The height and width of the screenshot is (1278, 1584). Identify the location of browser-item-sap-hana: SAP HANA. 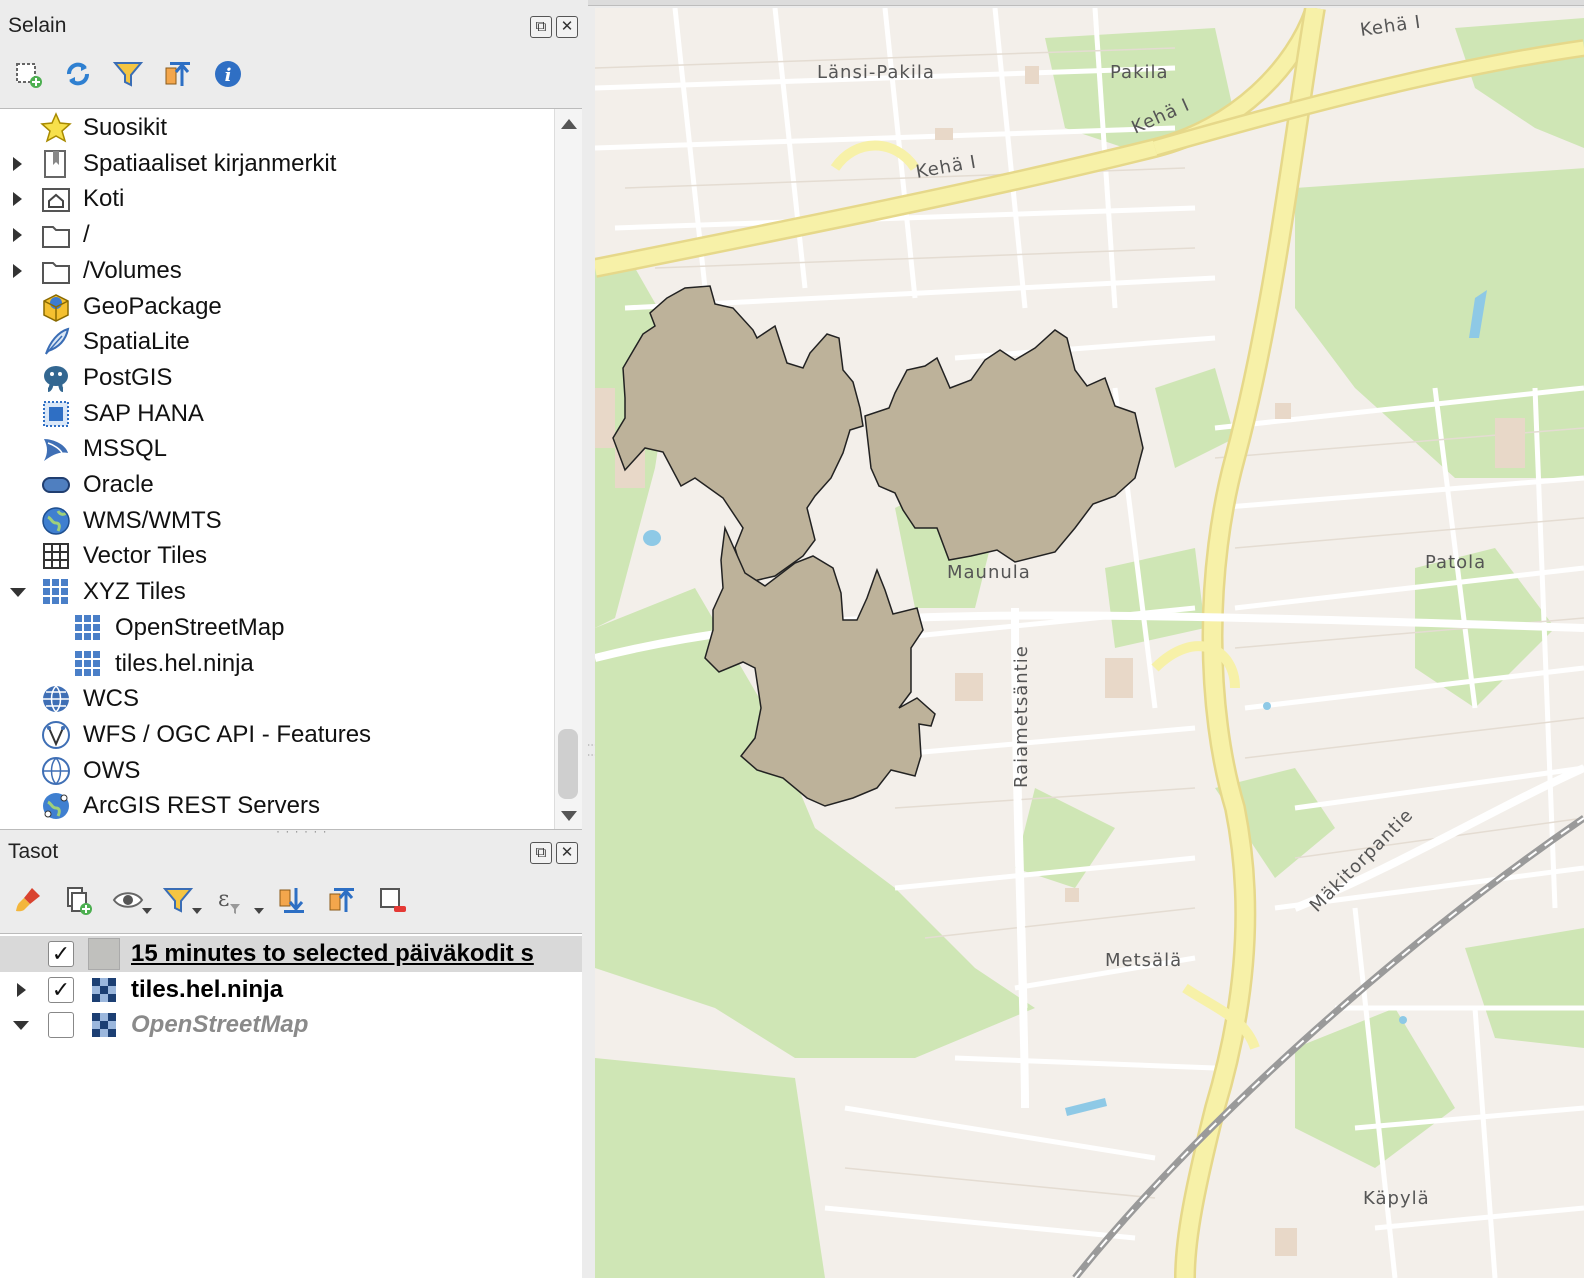
(278, 414).